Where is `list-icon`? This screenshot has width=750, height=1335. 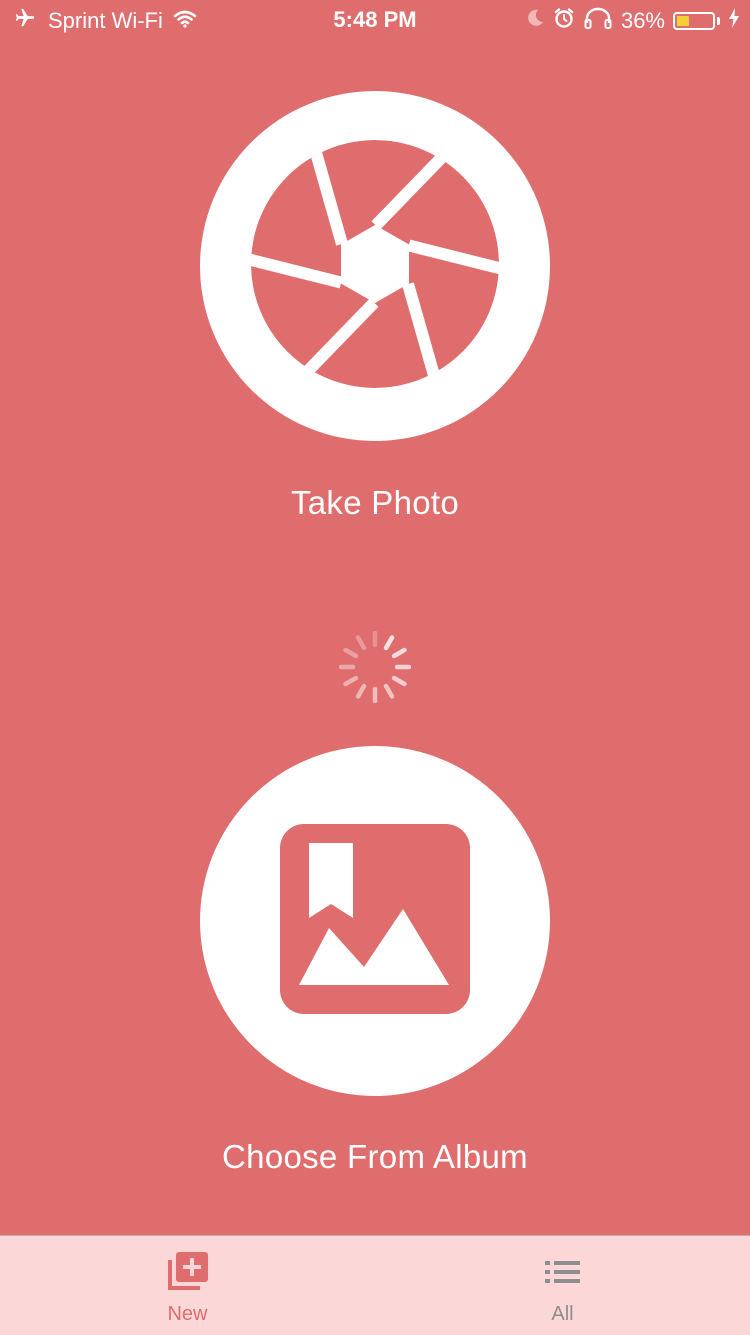
list-icon is located at coordinates (563, 1274).